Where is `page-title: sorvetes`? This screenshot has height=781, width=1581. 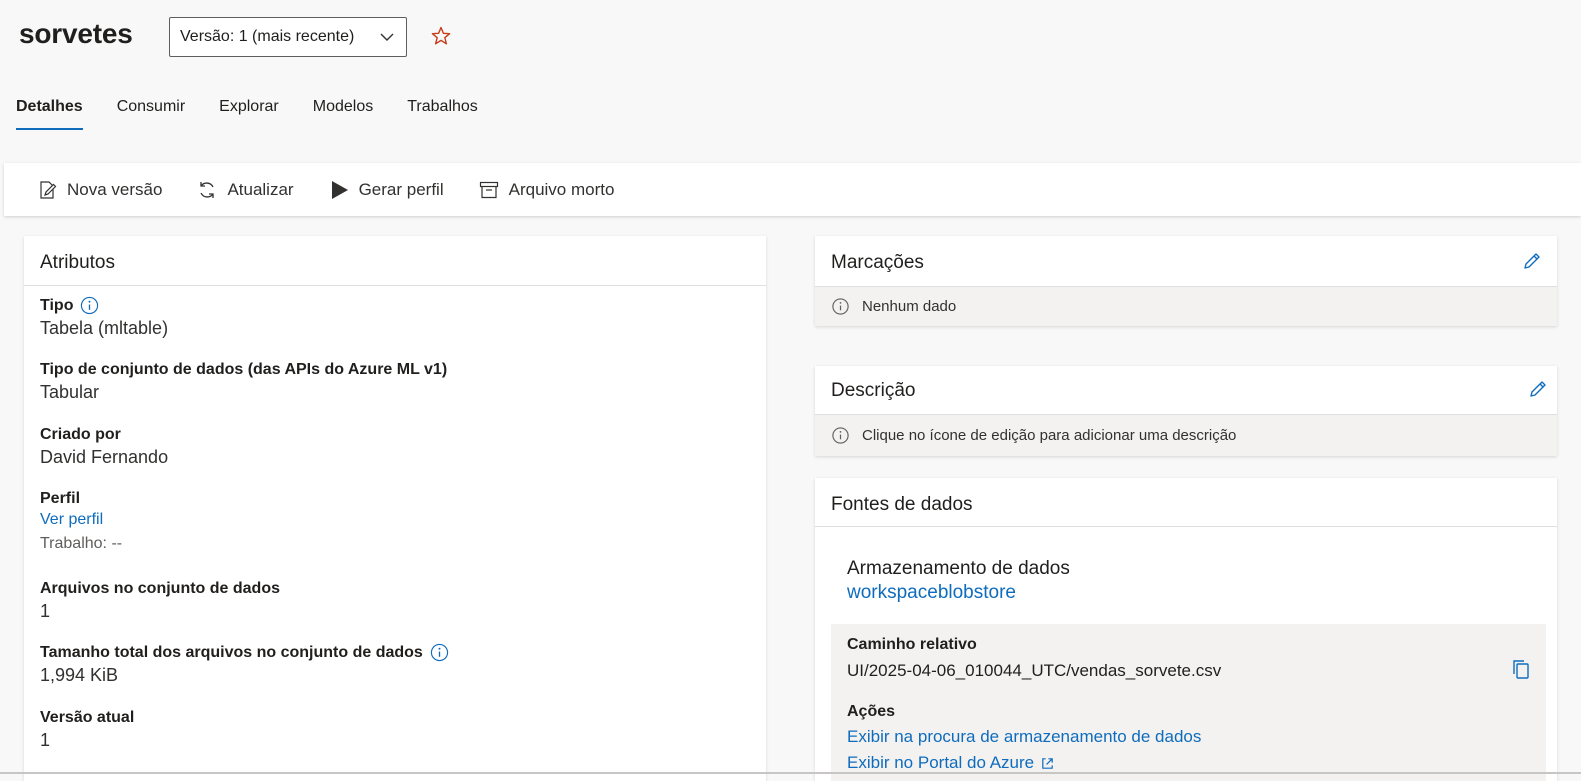
page-title: sorvetes is located at coordinates (76, 33).